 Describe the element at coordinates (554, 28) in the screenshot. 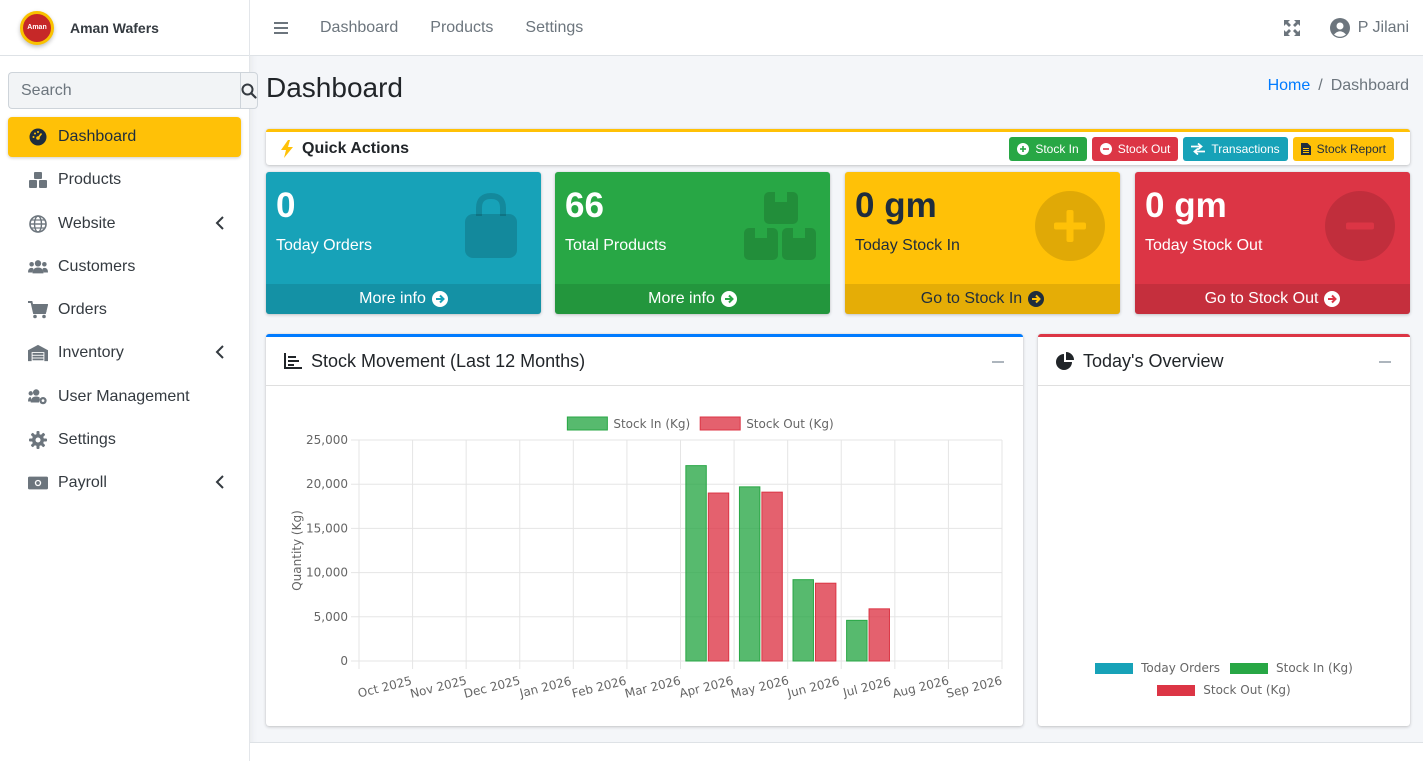

I see `topnav-link-settings: Settings` at that location.